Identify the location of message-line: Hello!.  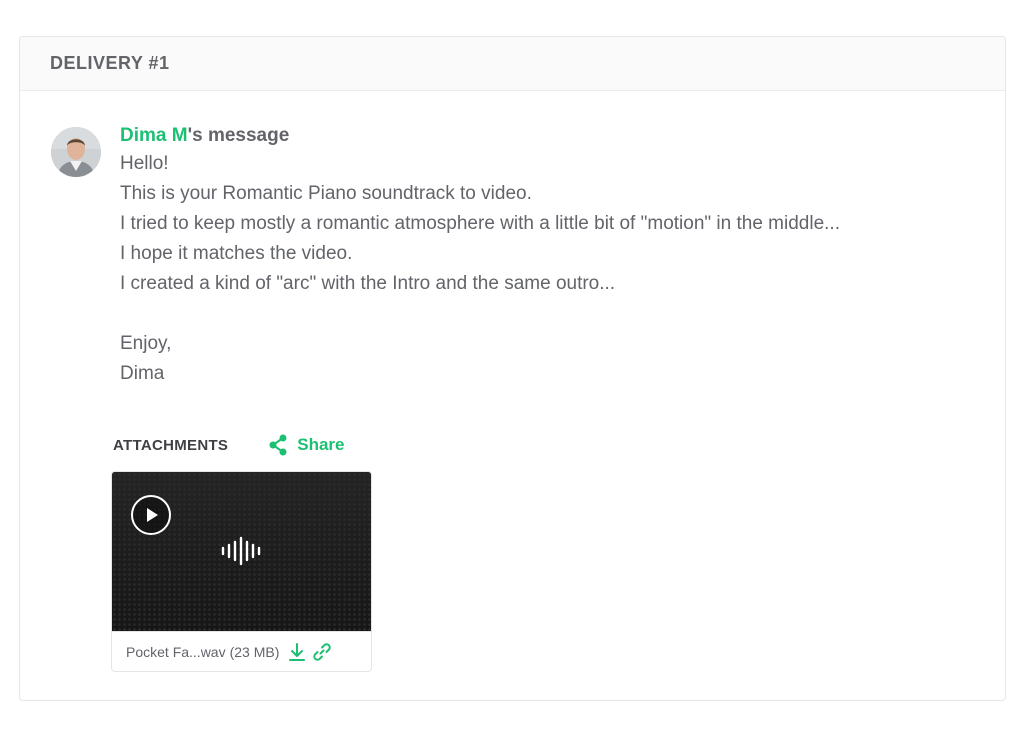
(144, 163).